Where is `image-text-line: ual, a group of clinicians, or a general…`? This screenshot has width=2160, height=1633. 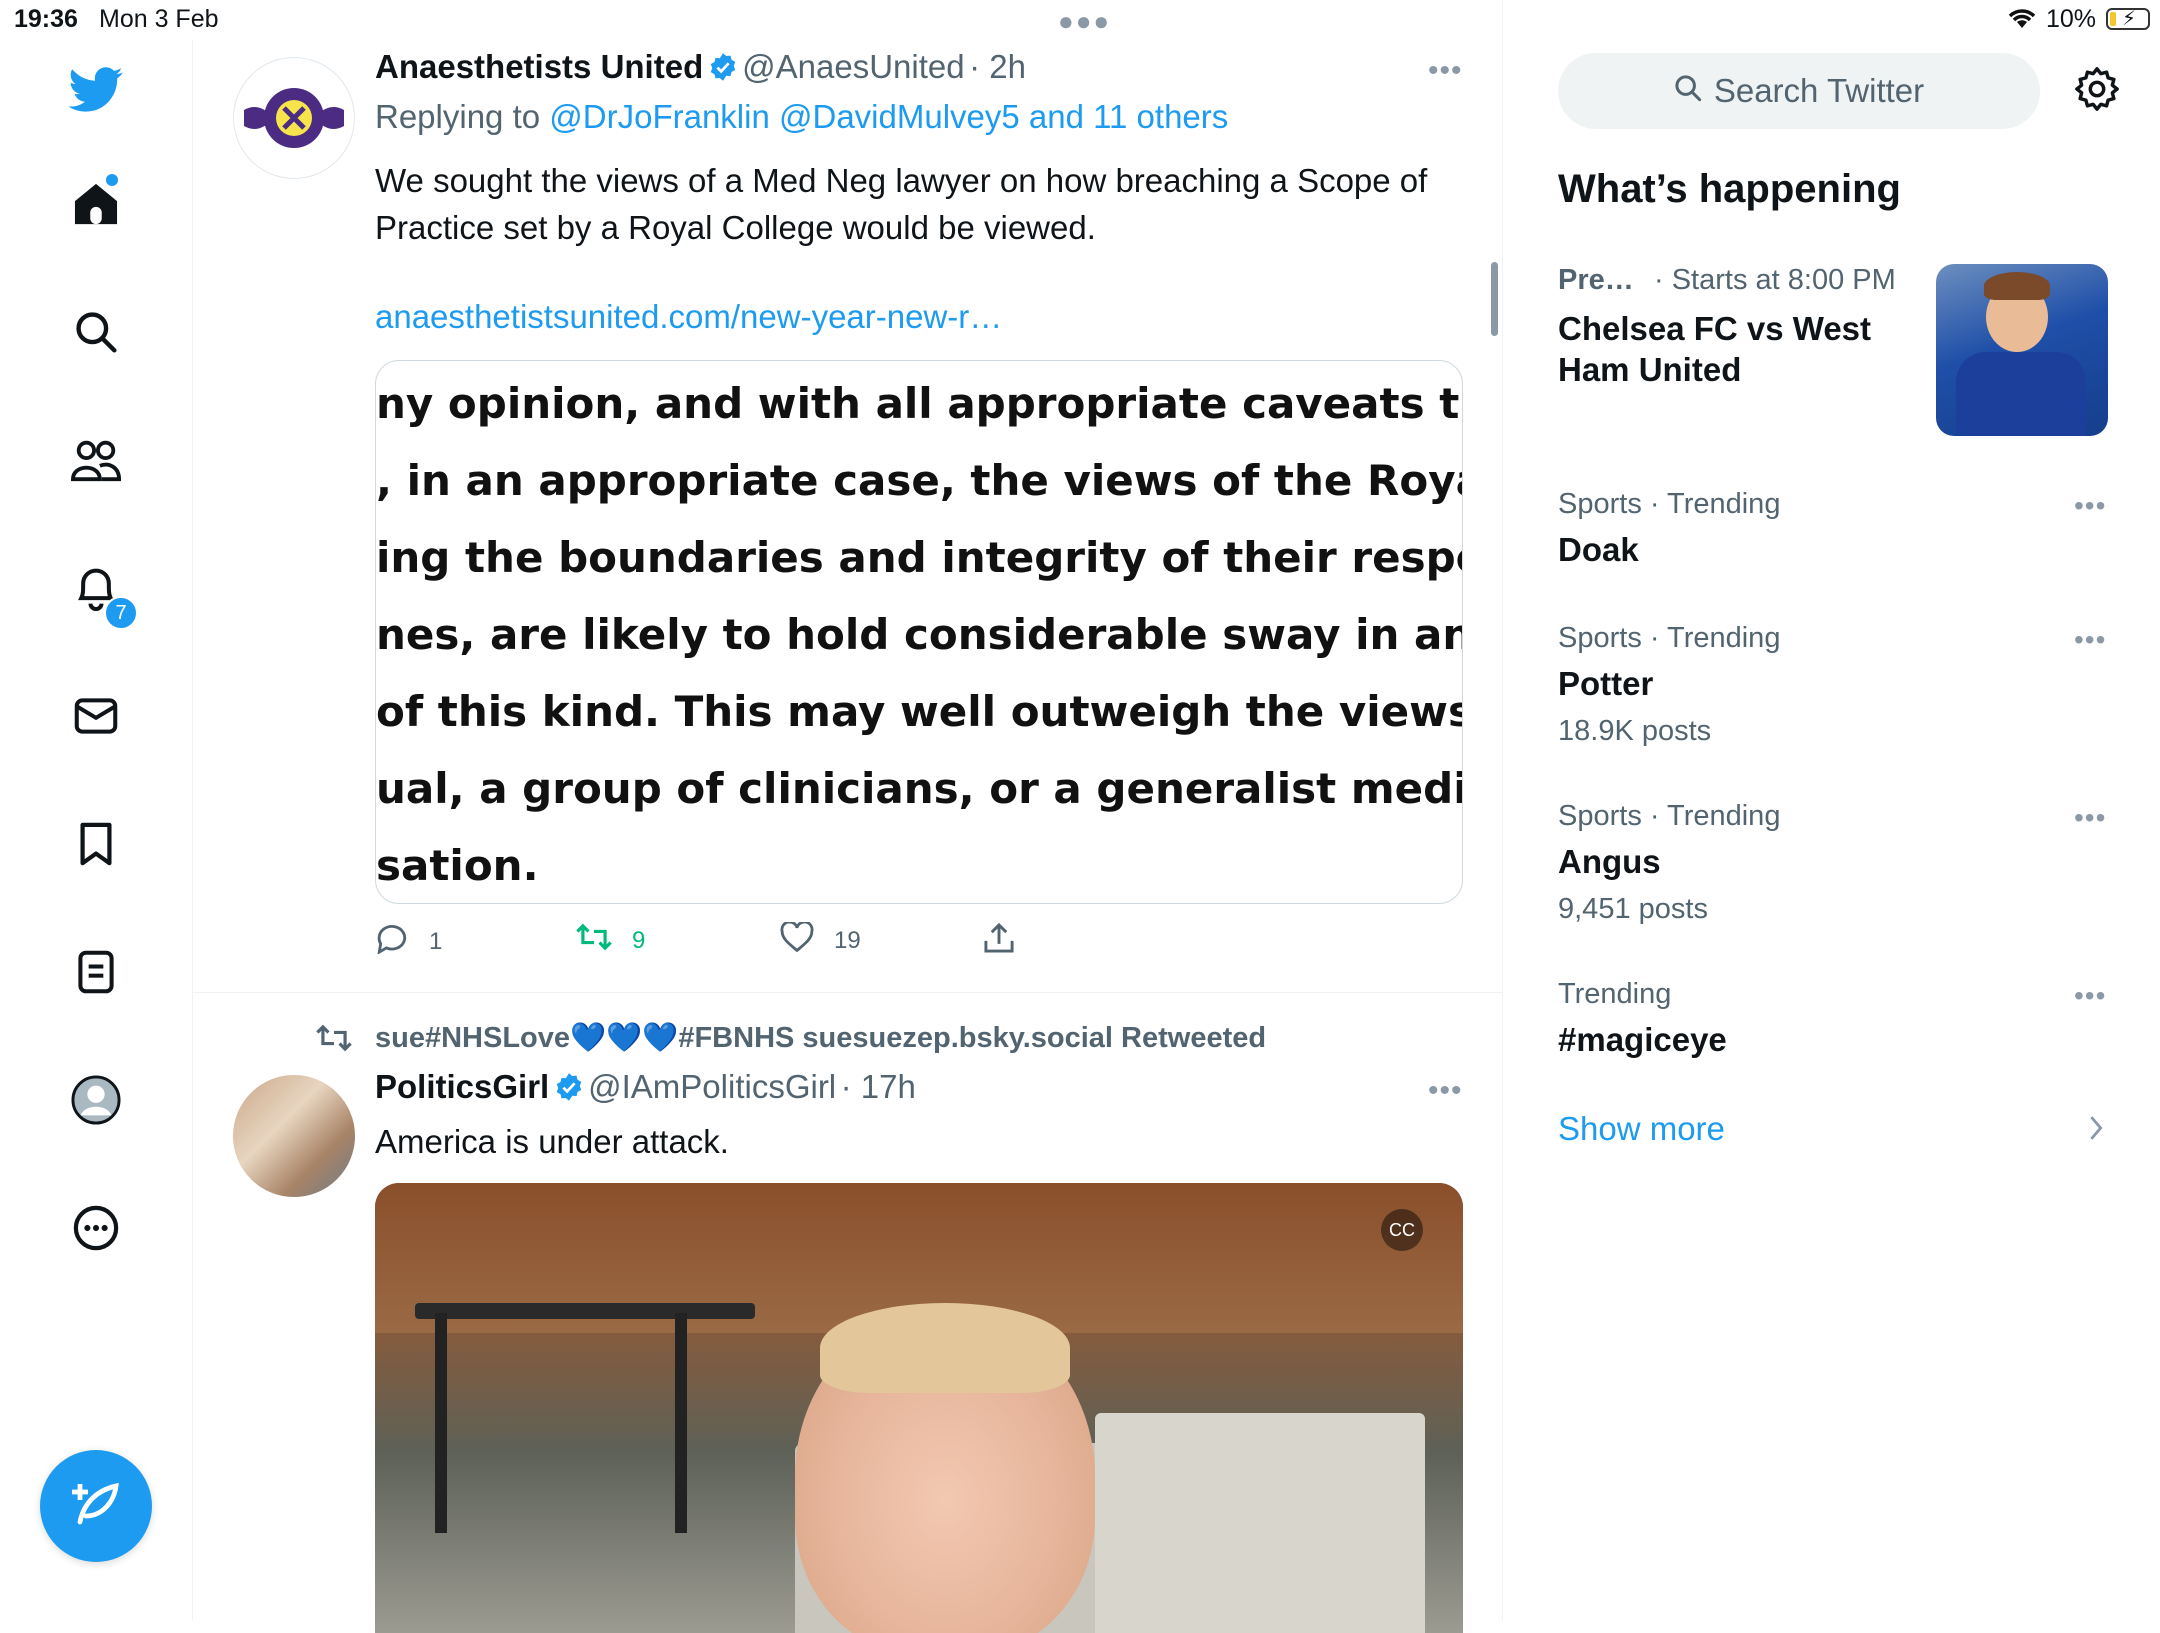
image-text-line: ual, a group of clinicians, or a general… is located at coordinates (919, 788).